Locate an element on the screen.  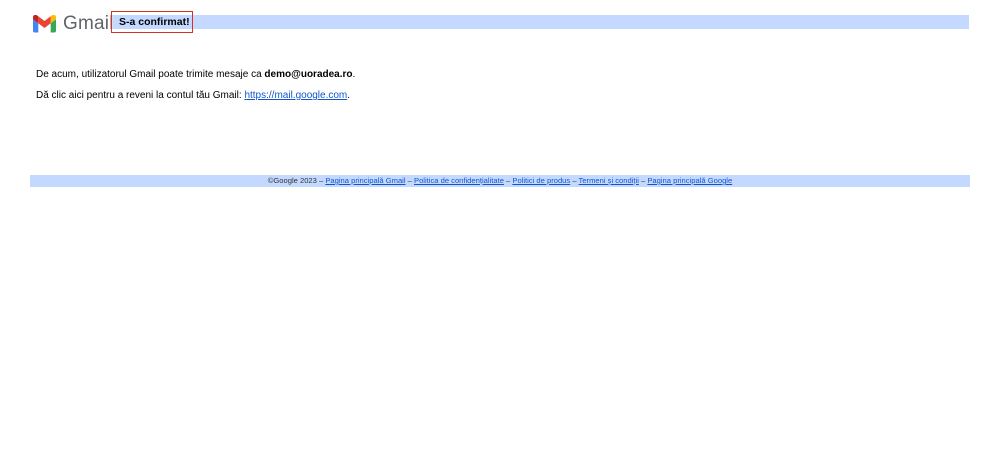
header: Gmail S-a confirmat! is located at coordinates (501, 24).